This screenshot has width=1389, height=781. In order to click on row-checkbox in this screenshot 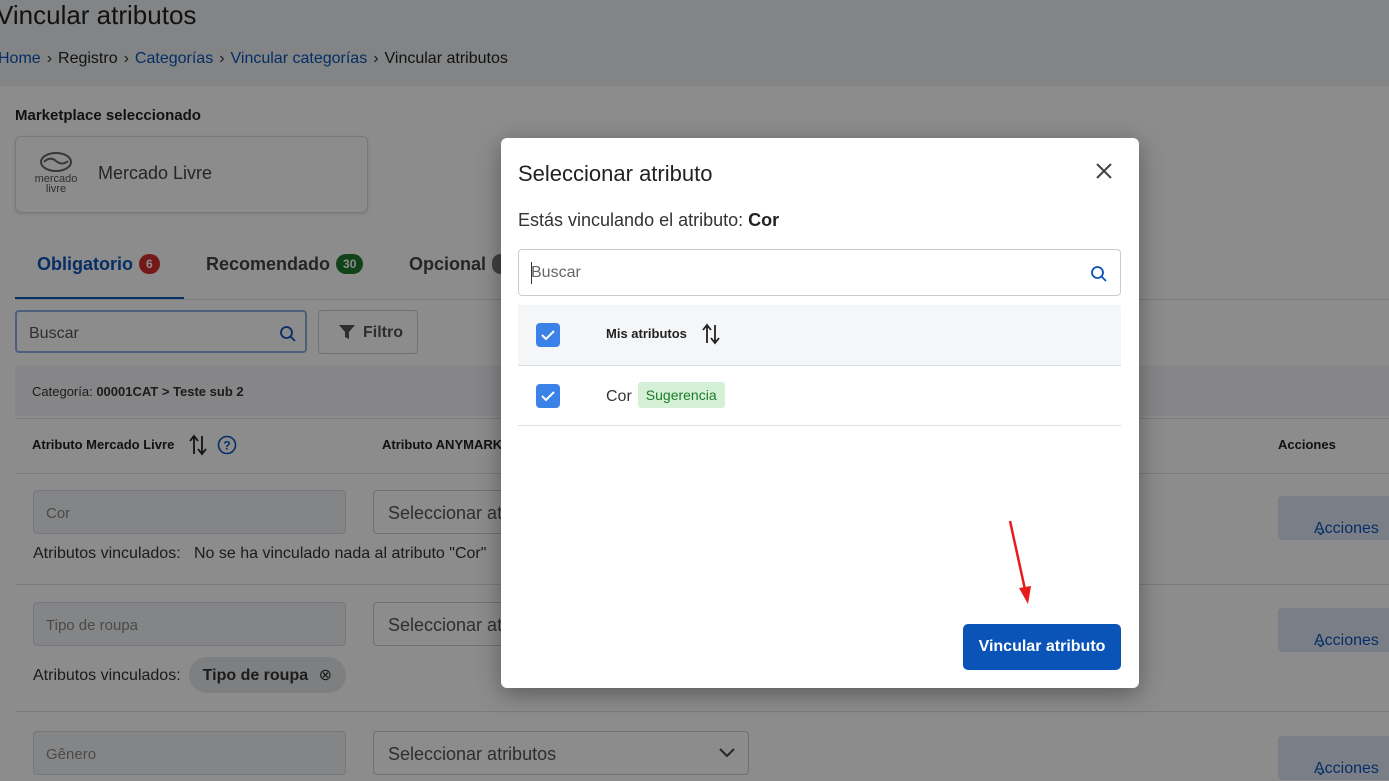, I will do `click(548, 396)`.